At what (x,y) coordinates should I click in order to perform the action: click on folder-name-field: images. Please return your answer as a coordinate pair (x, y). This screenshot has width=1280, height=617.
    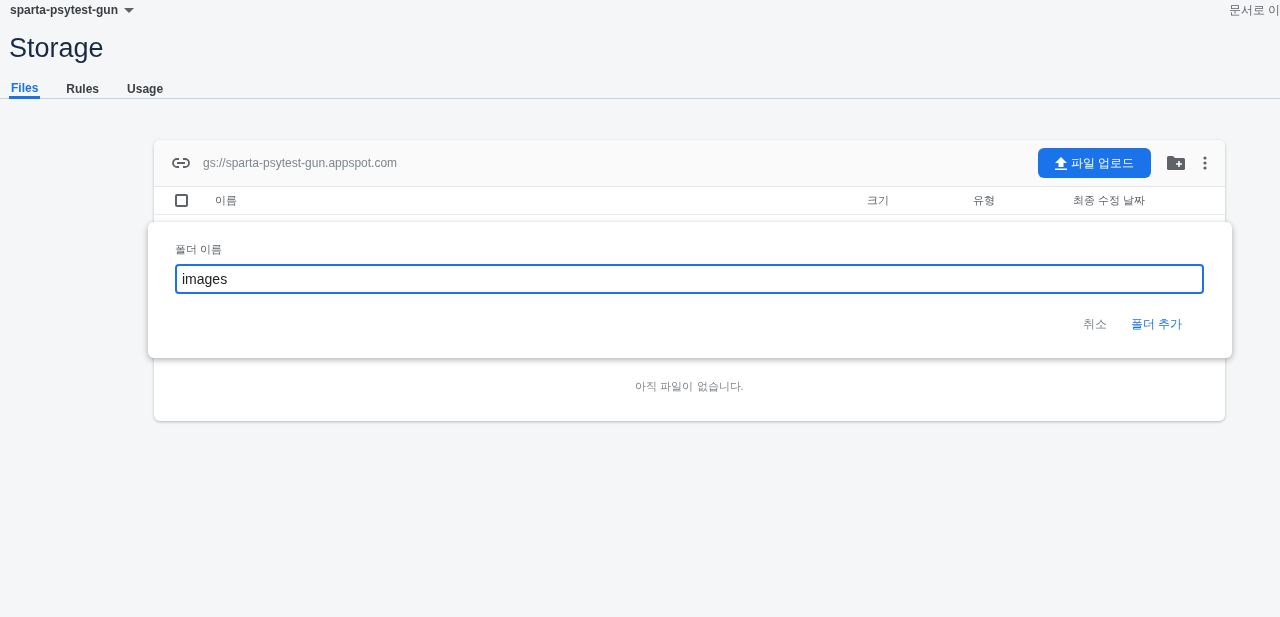
    Looking at the image, I should click on (689, 278).